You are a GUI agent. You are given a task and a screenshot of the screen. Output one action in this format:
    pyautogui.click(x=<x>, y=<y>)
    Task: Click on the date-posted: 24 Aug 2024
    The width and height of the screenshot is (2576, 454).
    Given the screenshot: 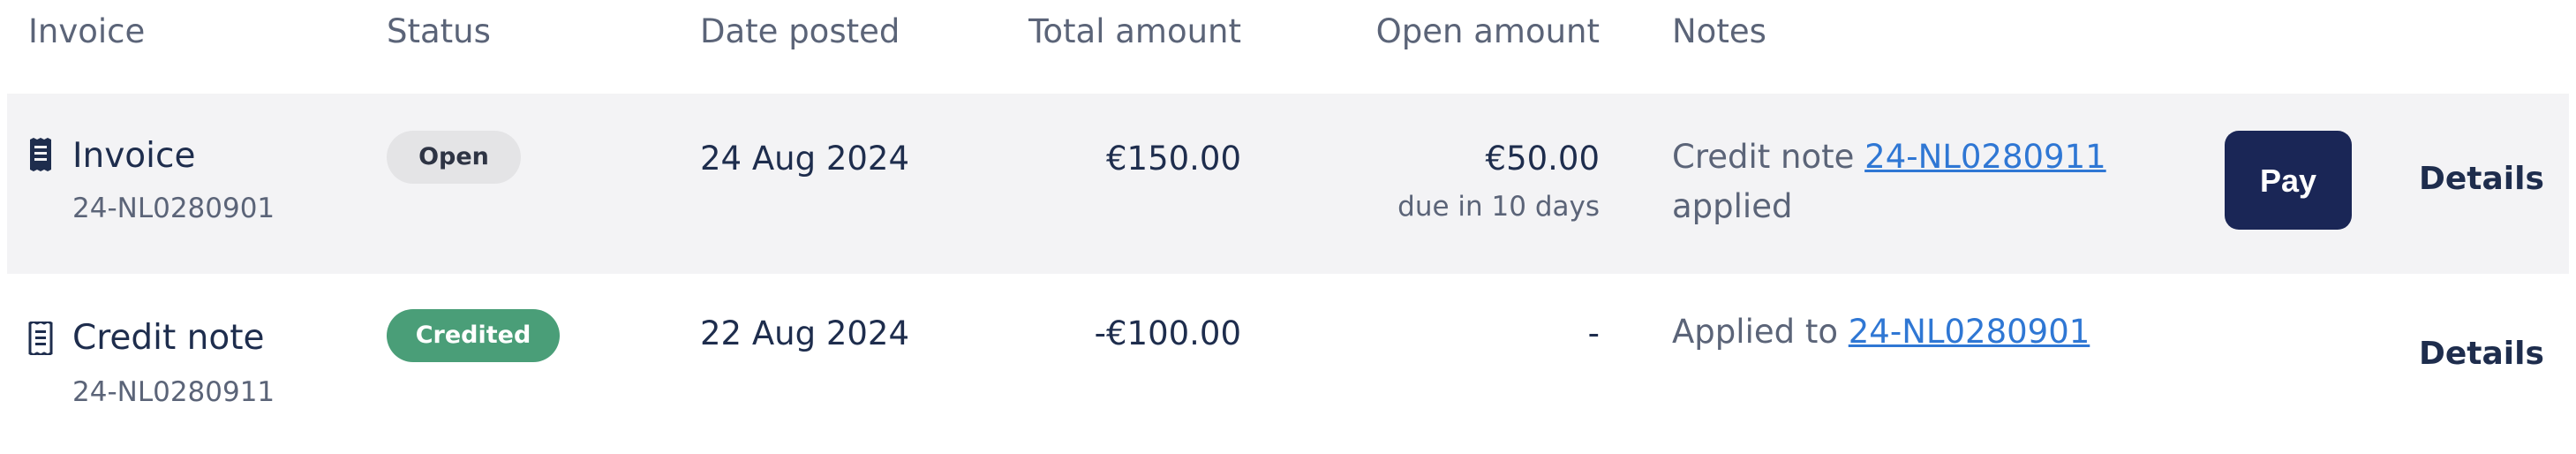 What is the action you would take?
    pyautogui.click(x=805, y=159)
    